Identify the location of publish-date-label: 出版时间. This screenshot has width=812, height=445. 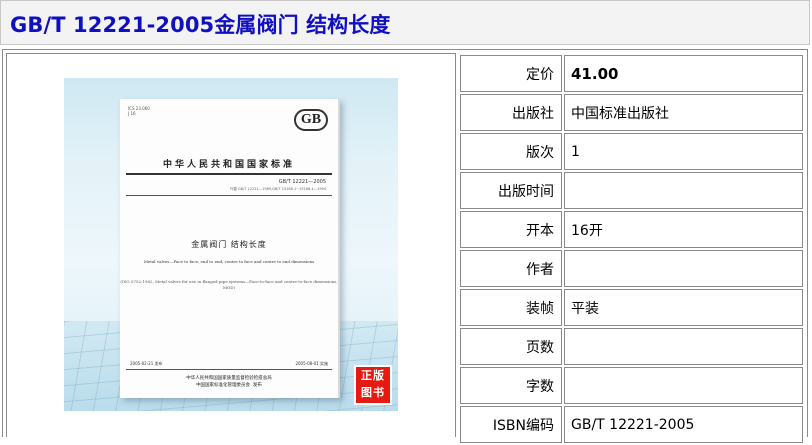
(511, 190).